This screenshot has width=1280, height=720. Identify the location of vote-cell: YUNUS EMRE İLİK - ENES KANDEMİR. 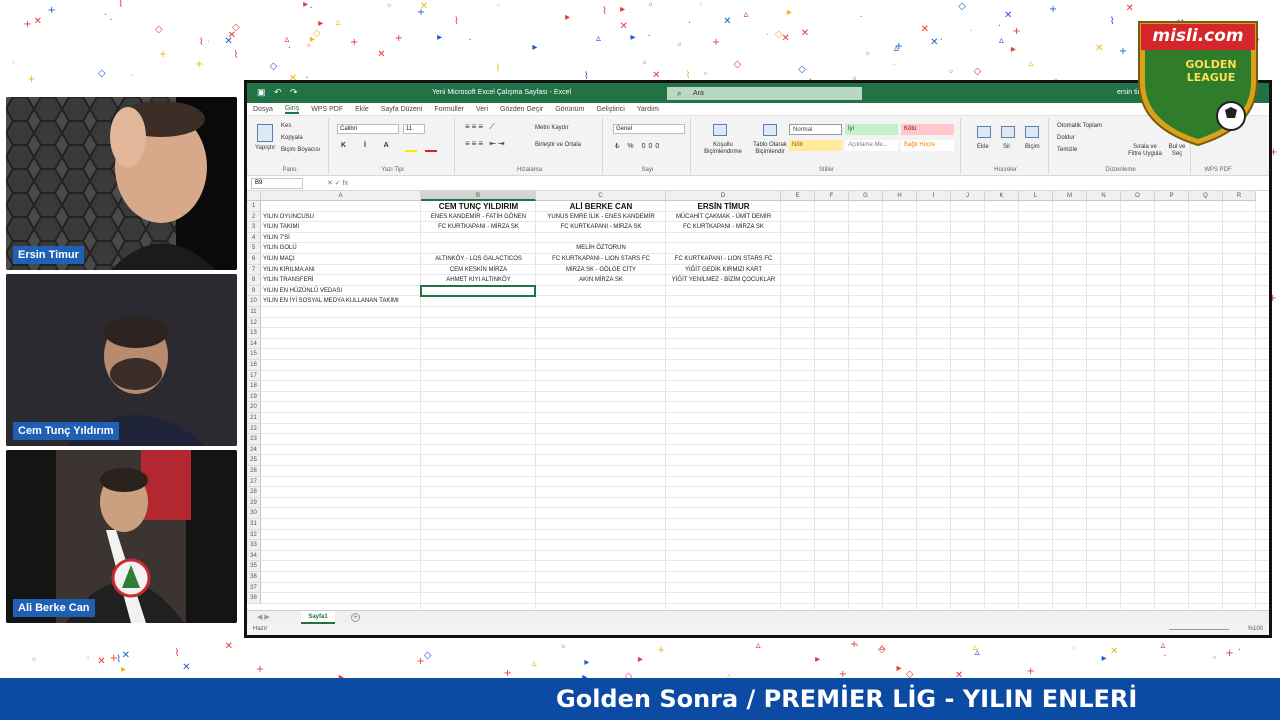
(601, 217).